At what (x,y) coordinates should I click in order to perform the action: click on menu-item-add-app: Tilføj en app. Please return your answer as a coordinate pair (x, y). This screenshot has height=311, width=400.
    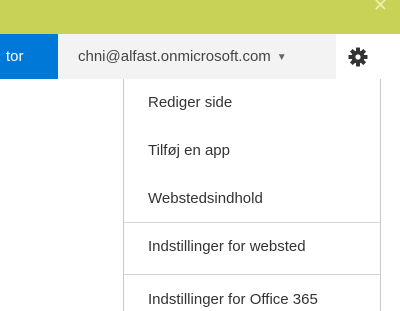
    Looking at the image, I should click on (252, 150).